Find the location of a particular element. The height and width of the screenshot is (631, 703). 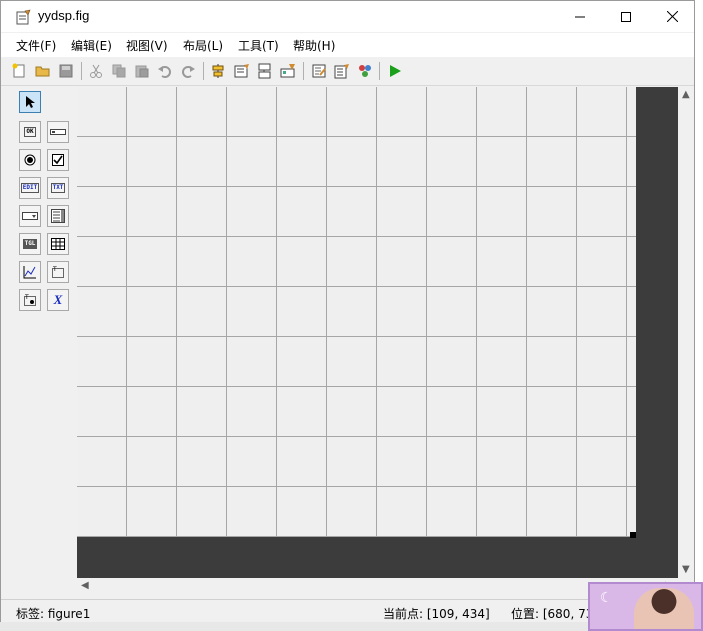

table-tool is located at coordinates (58, 244).